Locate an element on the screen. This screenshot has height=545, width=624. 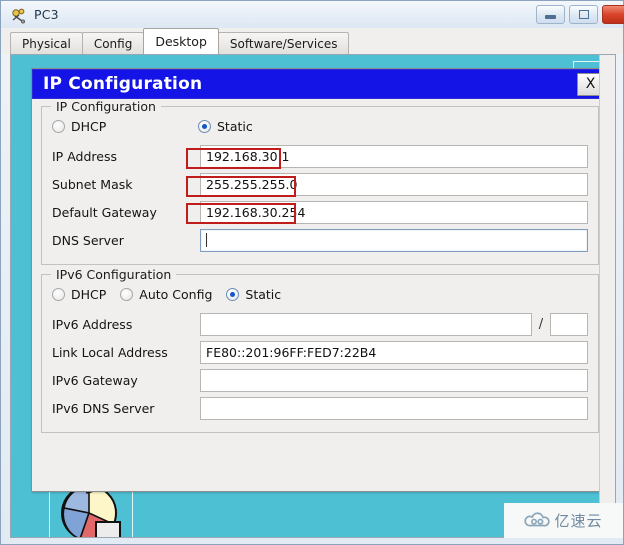
text-caret is located at coordinates (206, 240).